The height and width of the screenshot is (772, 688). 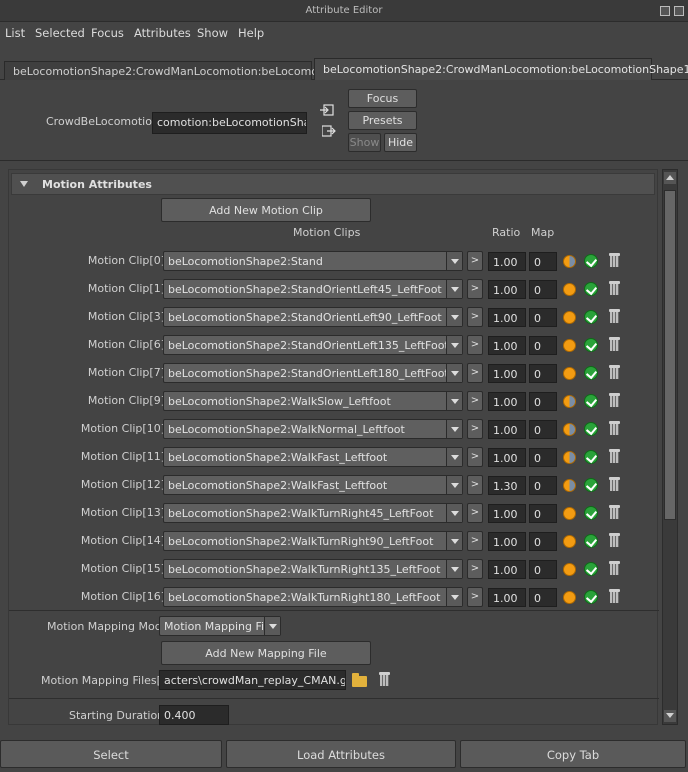 I want to click on motion-clip-select: beLocomotionShape2:WalkFast_Leftfoot, so click(x=313, y=457).